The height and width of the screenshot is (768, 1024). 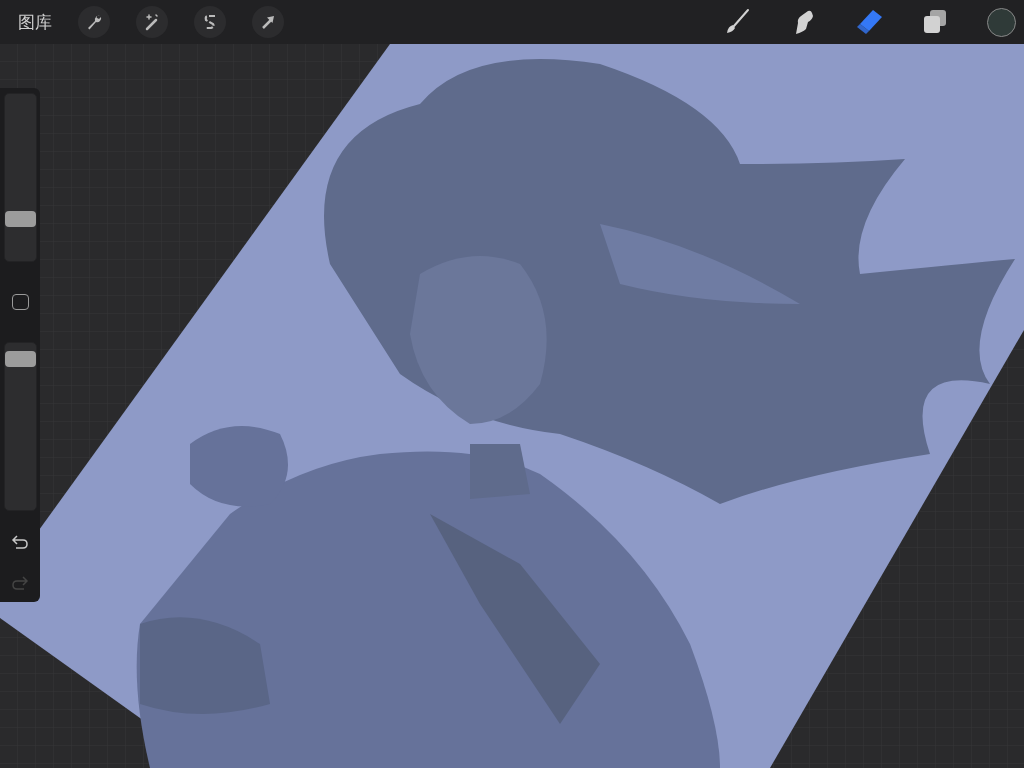 I want to click on modify-button, so click(x=20, y=302).